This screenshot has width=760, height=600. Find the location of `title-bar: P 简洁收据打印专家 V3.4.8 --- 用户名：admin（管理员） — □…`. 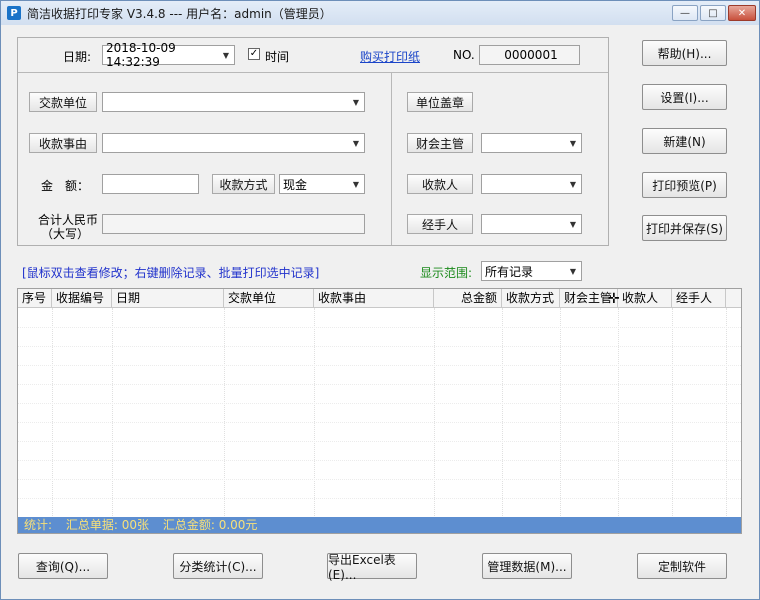

title-bar: P 简洁收据打印专家 V3.4.8 --- 用户名：admin（管理员） — □… is located at coordinates (380, 13).